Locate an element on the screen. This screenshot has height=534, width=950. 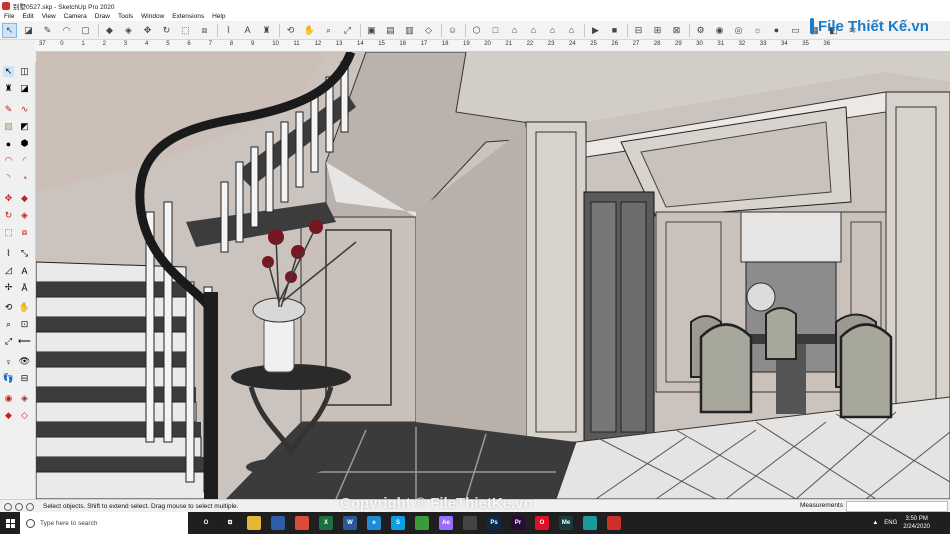
store-icon is located at coordinates (278, 523).